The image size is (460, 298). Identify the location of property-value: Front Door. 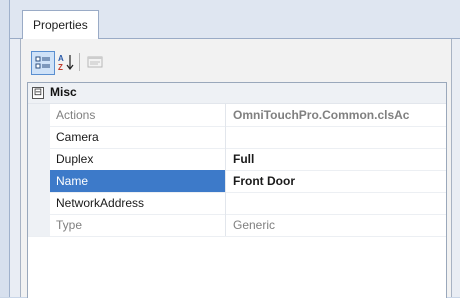
(336, 181).